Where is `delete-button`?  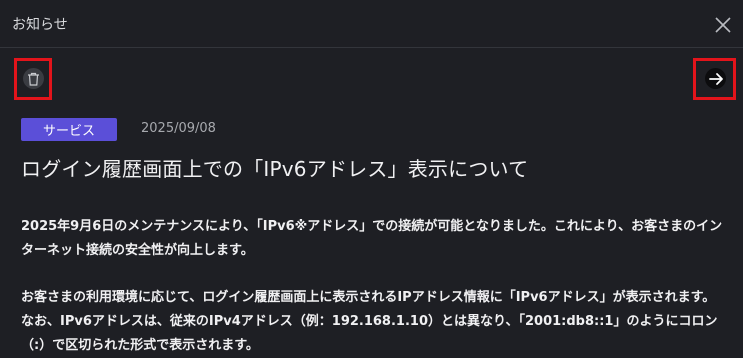 delete-button is located at coordinates (33, 79).